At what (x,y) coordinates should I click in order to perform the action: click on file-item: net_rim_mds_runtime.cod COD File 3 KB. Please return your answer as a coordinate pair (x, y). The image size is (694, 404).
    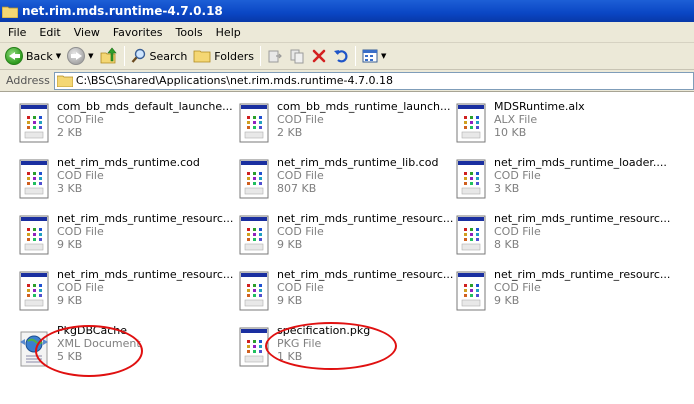
    Looking at the image, I should click on (115, 180).